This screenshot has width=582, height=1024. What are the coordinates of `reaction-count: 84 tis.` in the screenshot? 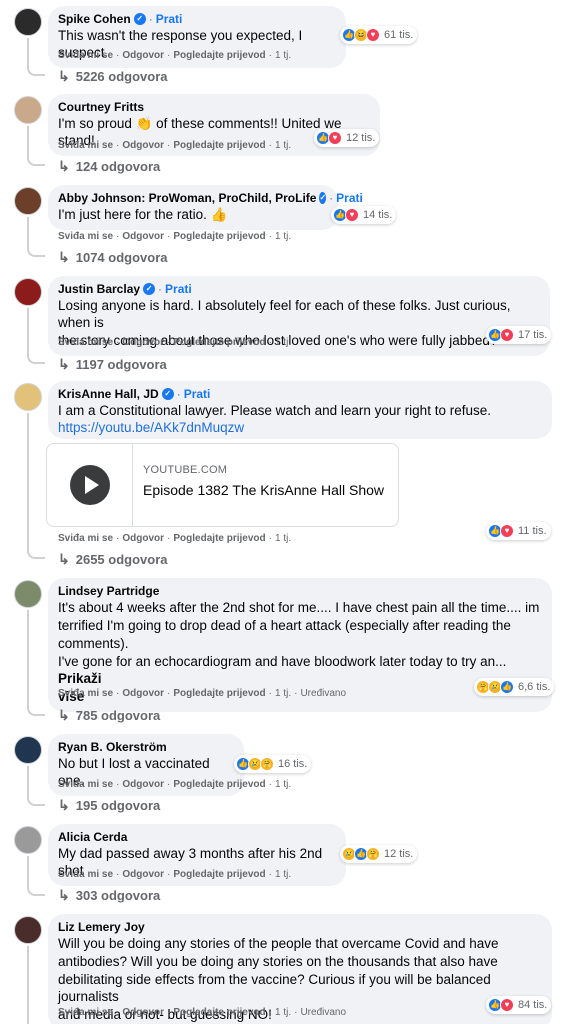 It's located at (533, 1005).